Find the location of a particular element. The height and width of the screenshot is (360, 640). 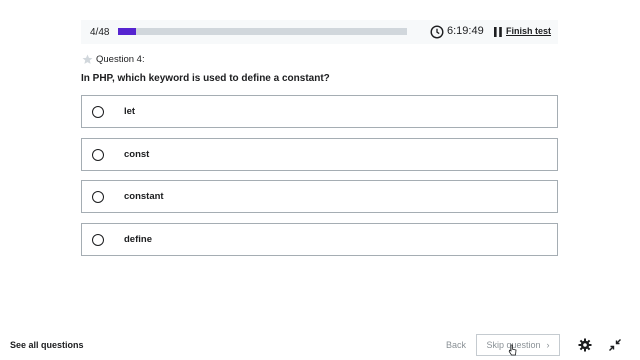

answer-option: define is located at coordinates (319, 239).